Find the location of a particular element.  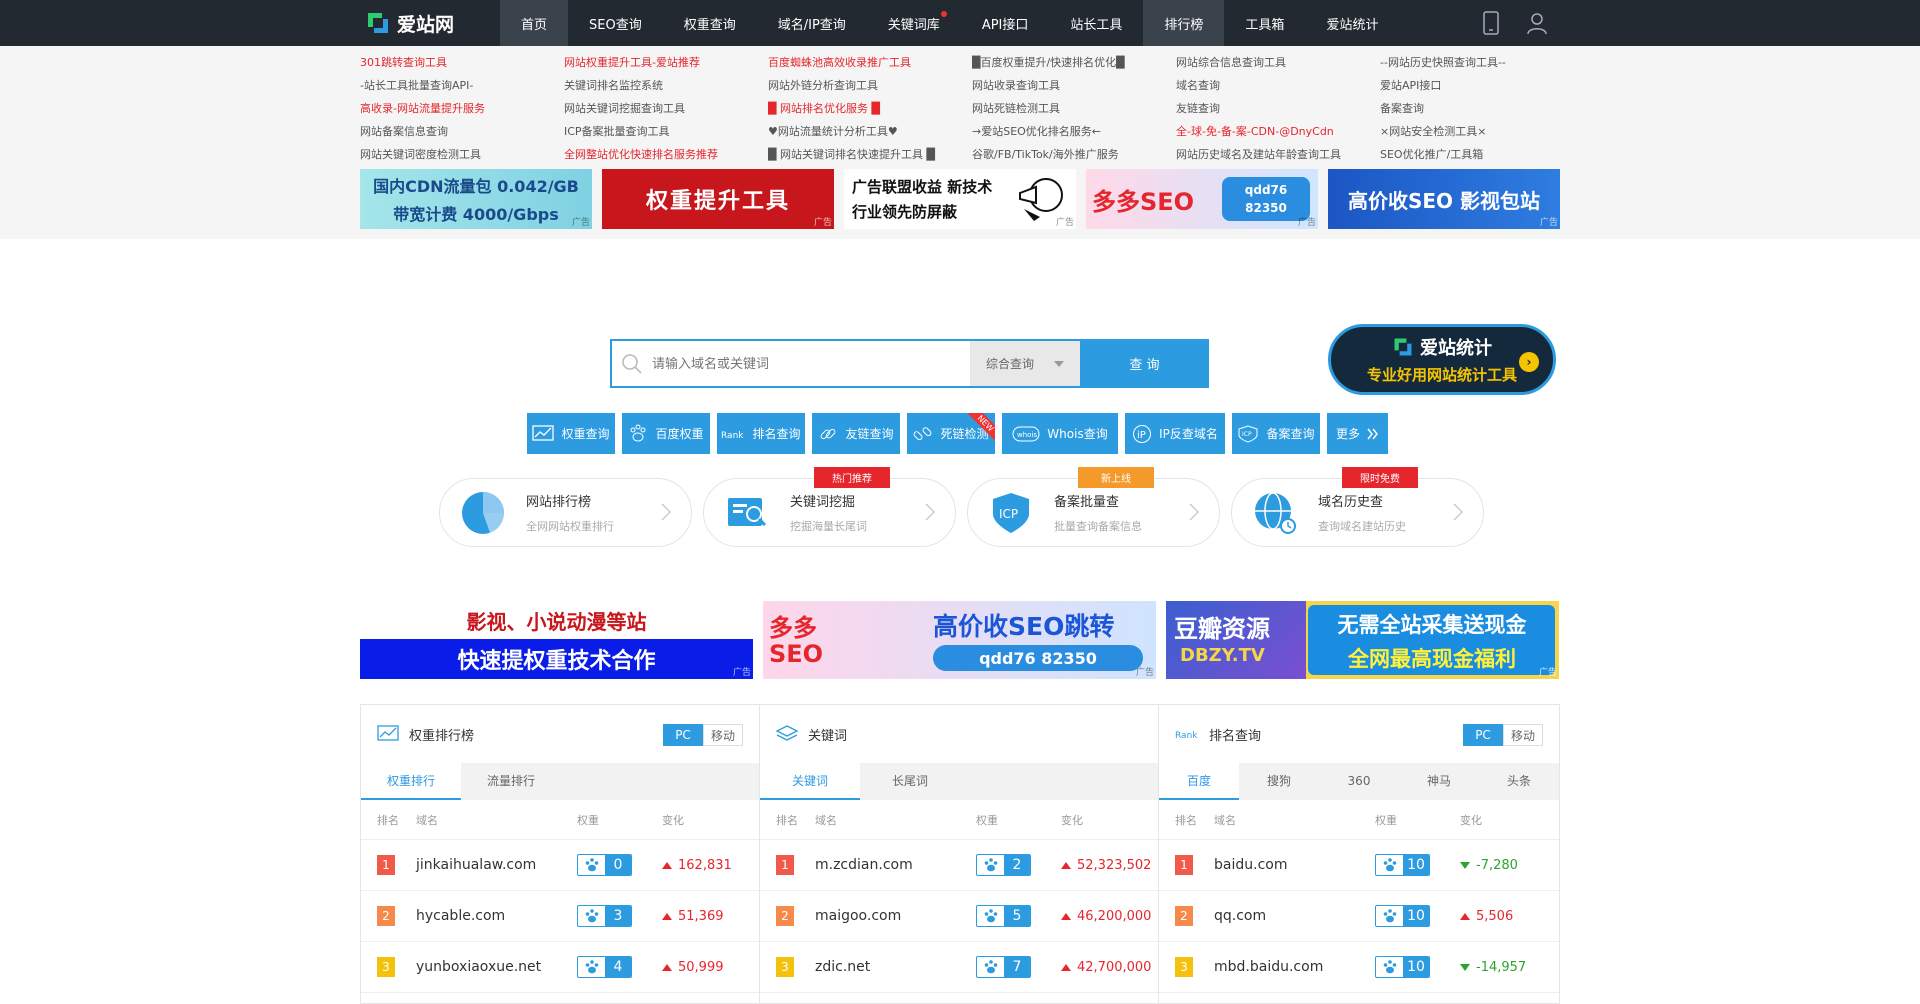

table-row: 1 baidu.com 10 -7,280 is located at coordinates (1359, 865).